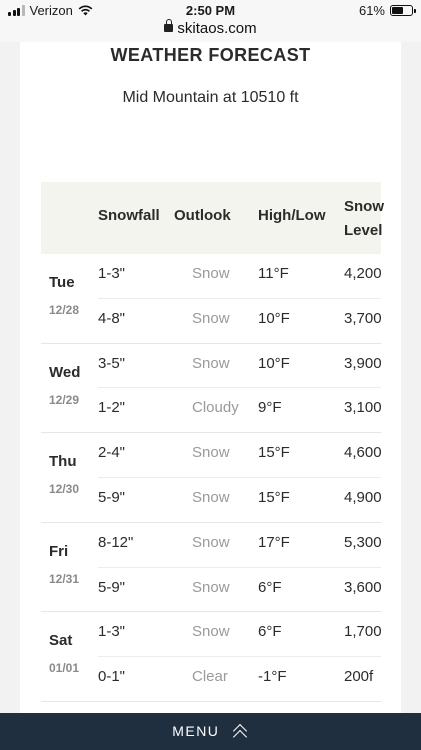 The image size is (421, 750). Describe the element at coordinates (112, 677) in the screenshot. I see `snowfall-cell: 0-1"` at that location.